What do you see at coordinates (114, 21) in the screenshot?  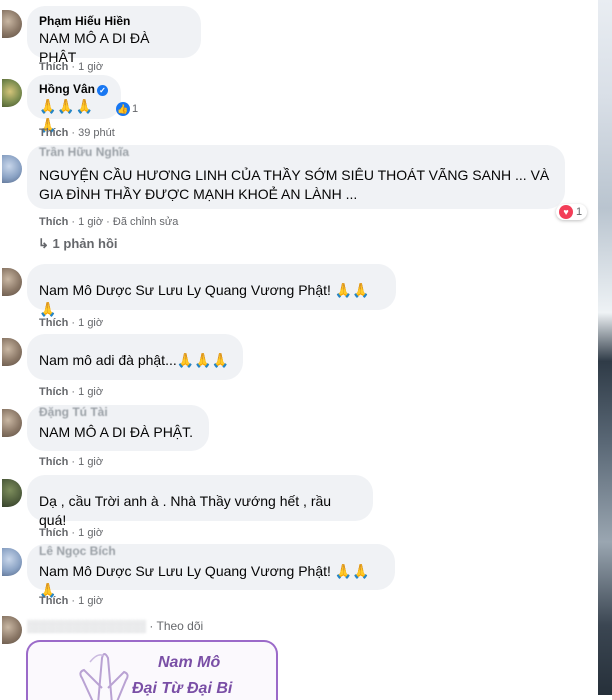 I see `comment-author: Phạm Hiếu Hiền` at bounding box center [114, 21].